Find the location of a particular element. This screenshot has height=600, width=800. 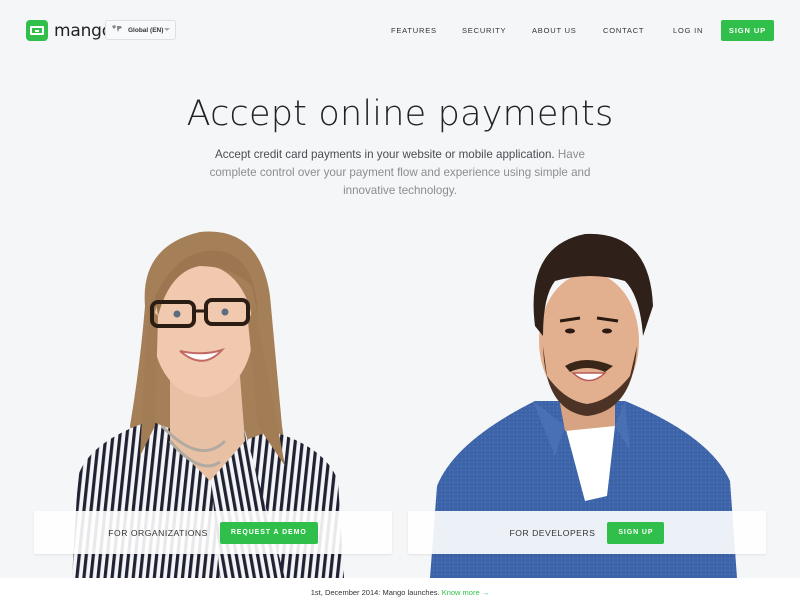

developers-label: FOR DEVELOPERS is located at coordinates (552, 532).